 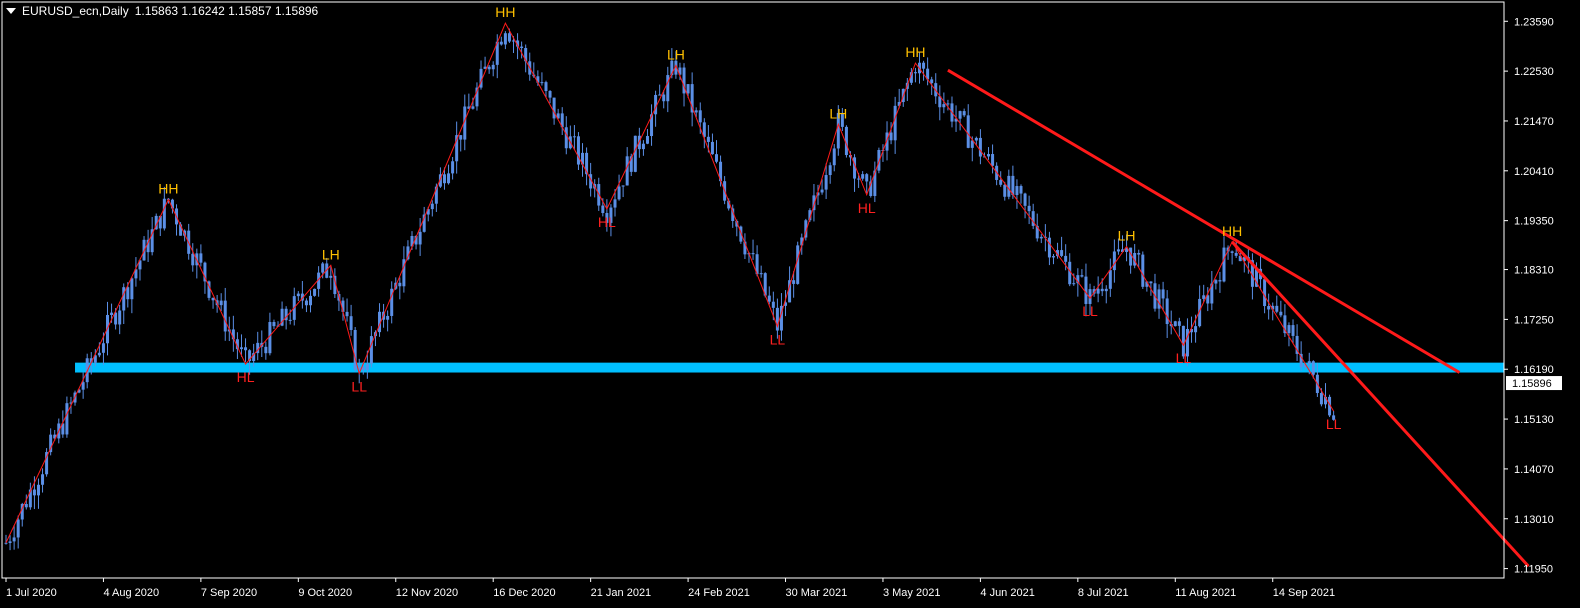 What do you see at coordinates (226, 11) in the screenshot?
I see `ohlc-values: 1.15863 1.16242 1.15857 1.15896` at bounding box center [226, 11].